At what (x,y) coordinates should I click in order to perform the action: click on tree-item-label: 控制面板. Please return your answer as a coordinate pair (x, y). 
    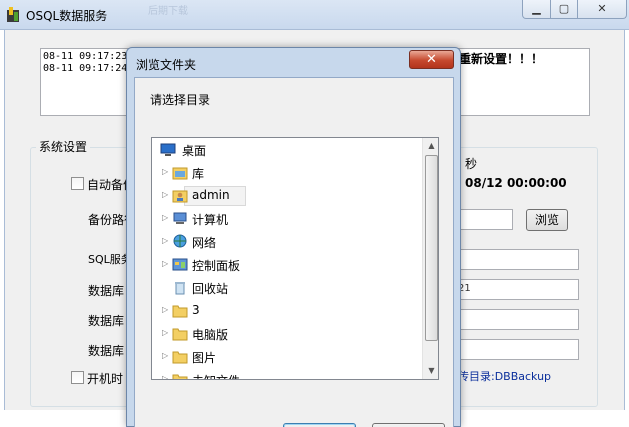
    Looking at the image, I should click on (216, 266).